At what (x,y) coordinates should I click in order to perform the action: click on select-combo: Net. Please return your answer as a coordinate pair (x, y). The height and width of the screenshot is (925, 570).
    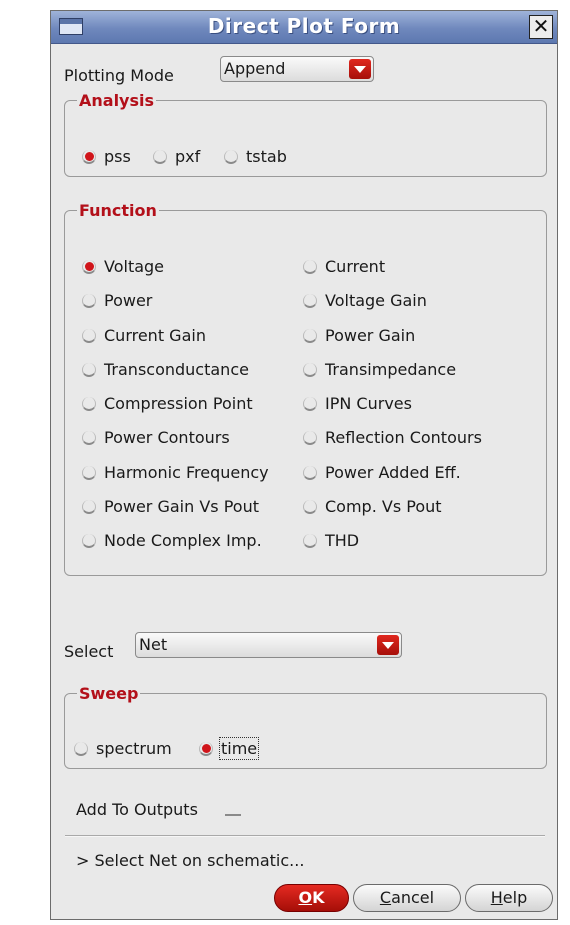
    Looking at the image, I should click on (268, 645).